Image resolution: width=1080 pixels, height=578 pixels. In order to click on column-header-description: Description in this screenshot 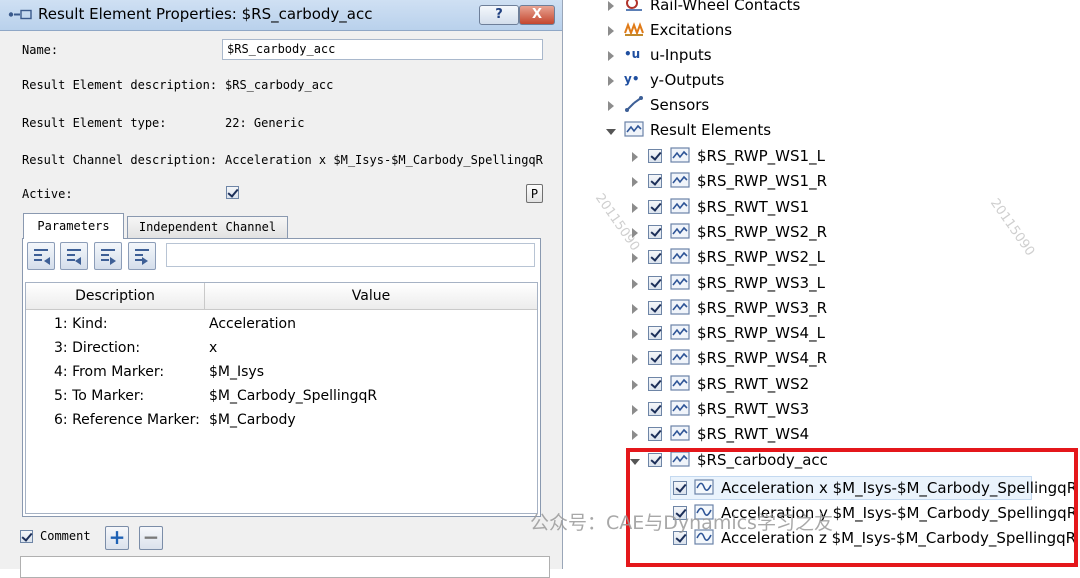, I will do `click(115, 296)`.